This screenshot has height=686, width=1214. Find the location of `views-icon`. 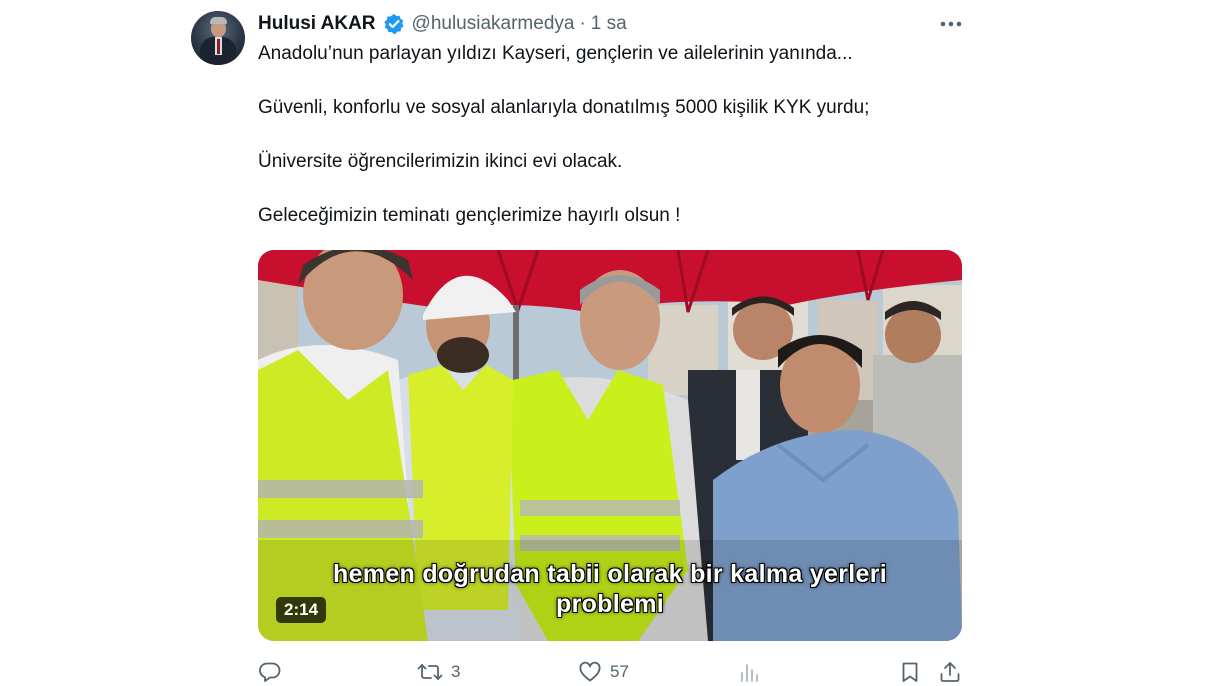

views-icon is located at coordinates (749, 673).